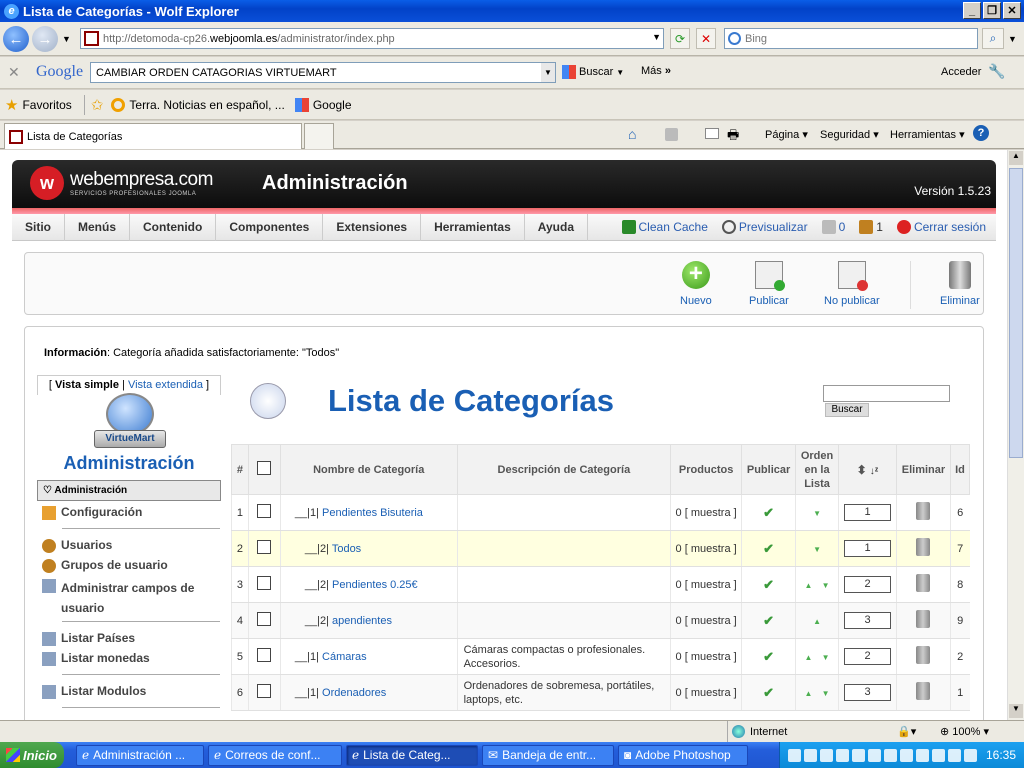  What do you see at coordinates (696, 284) in the screenshot?
I see `nuevo-button: + Nuevo` at bounding box center [696, 284].